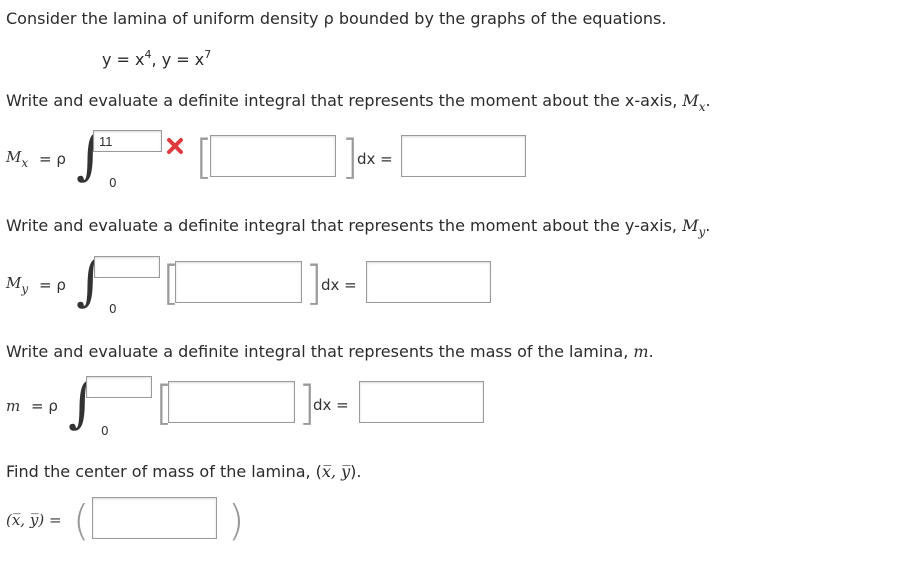  Describe the element at coordinates (238, 282) in the screenshot. I see `my-integrand-input` at that location.